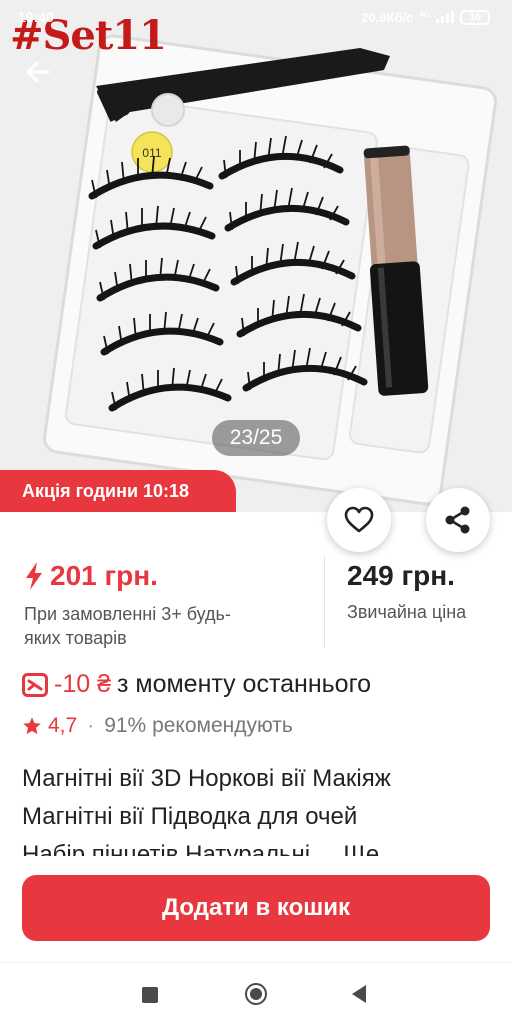 The height and width of the screenshot is (1024, 512). I want to click on coupon-row: -10 ₴ з моменту останнього, so click(196, 684).